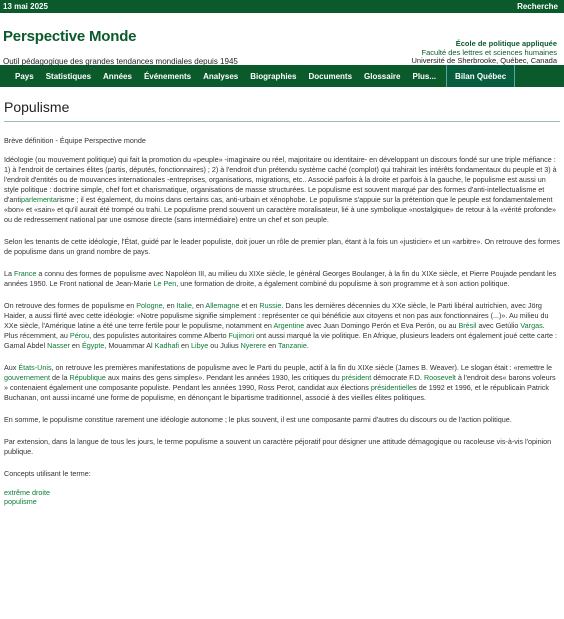 The height and width of the screenshot is (619, 564). I want to click on link-italie: Italie, so click(184, 305).